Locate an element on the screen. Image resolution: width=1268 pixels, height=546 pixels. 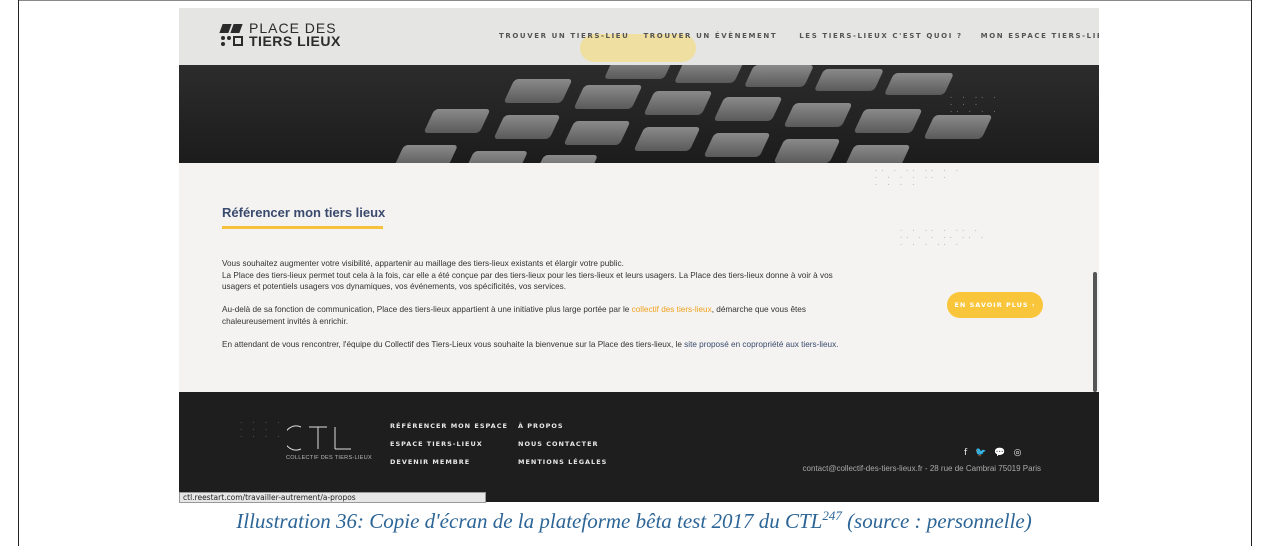
facebook-icon: f is located at coordinates (965, 453).